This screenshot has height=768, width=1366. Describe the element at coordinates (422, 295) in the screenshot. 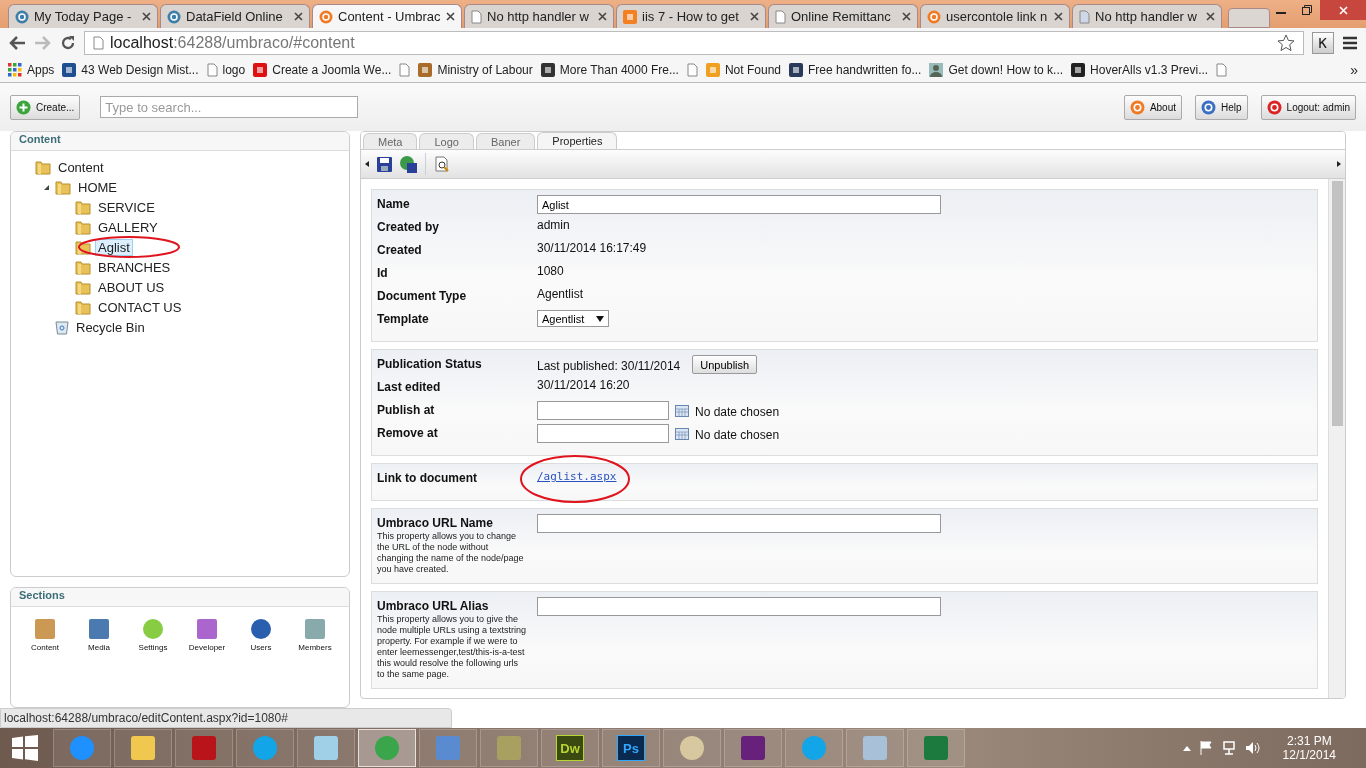

I see `property-label: Document Type` at that location.